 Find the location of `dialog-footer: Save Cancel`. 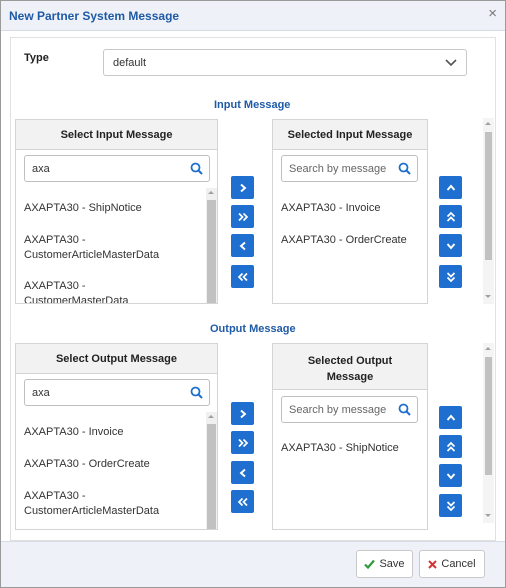

dialog-footer: Save Cancel is located at coordinates (253, 564).